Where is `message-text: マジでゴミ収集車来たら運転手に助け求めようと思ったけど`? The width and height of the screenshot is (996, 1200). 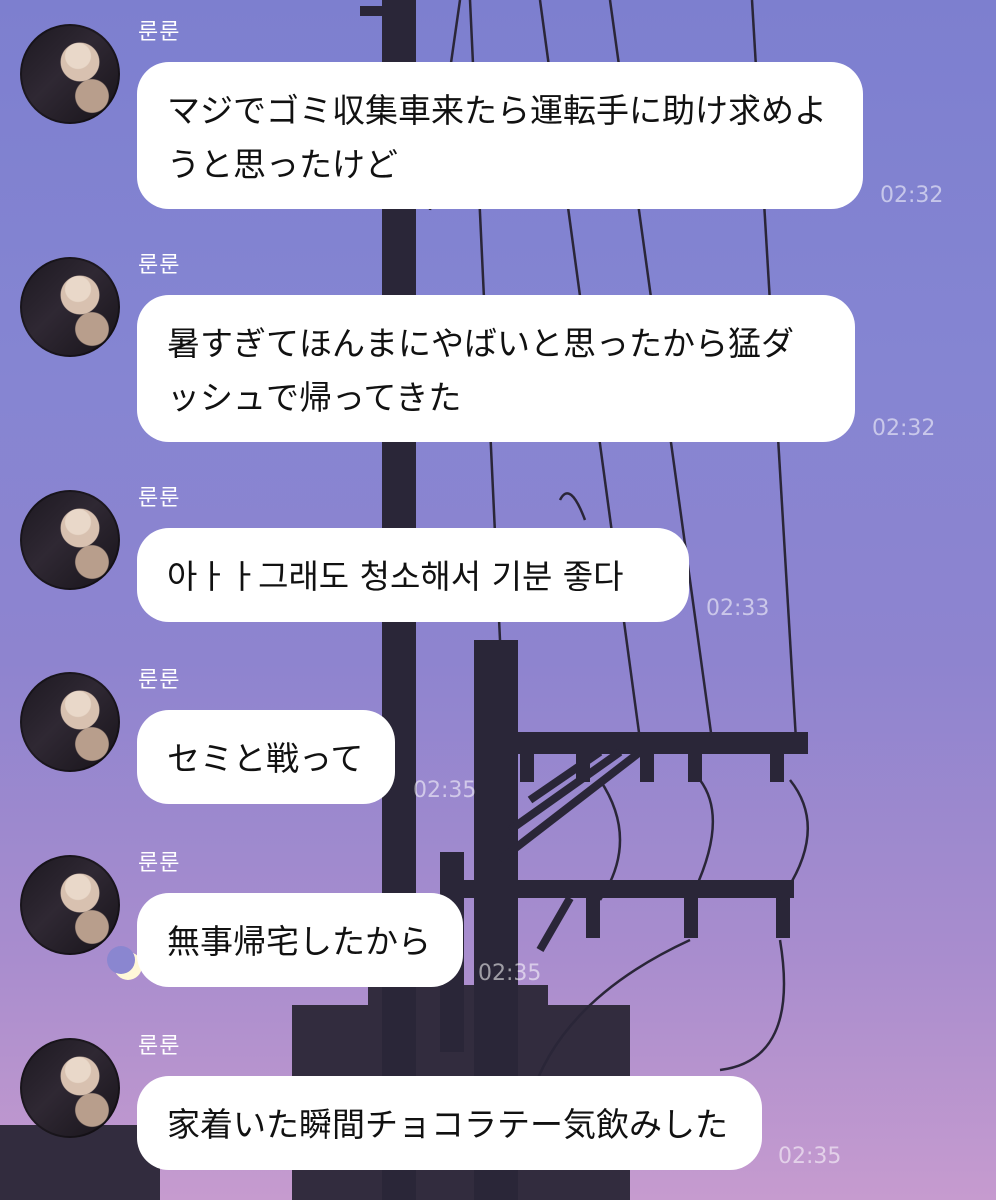 message-text: マジでゴミ収集車来たら運転手に助け求めようと思ったけど is located at coordinates (497, 137).